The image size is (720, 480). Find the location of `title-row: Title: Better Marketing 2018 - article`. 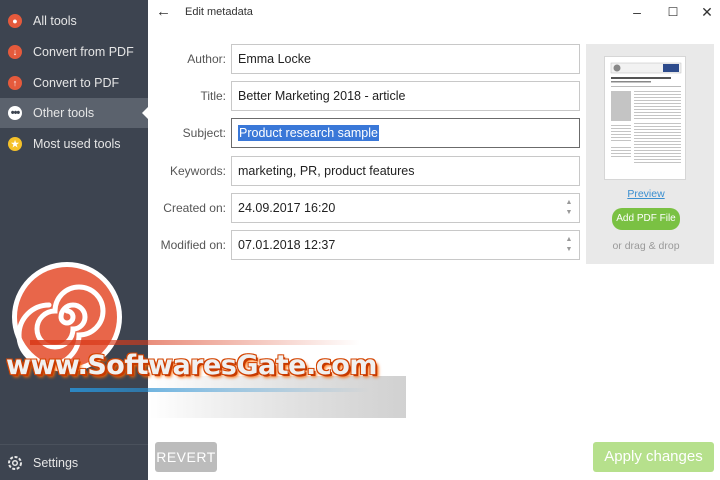

title-row: Title: Better Marketing 2018 - article is located at coordinates (368, 96).